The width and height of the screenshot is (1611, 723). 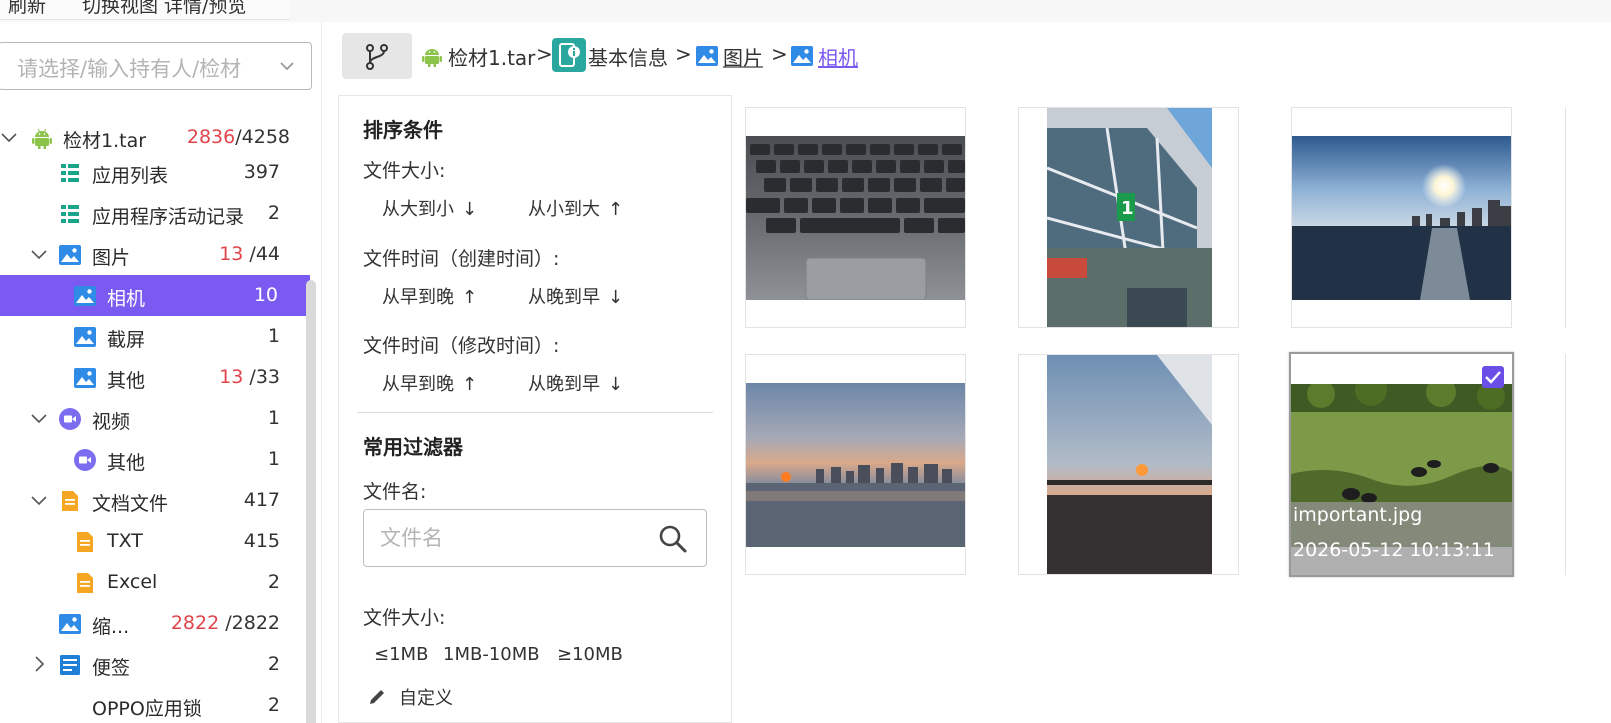 What do you see at coordinates (156, 66) in the screenshot?
I see `owner-select: 请选择/输入持有人/检材` at bounding box center [156, 66].